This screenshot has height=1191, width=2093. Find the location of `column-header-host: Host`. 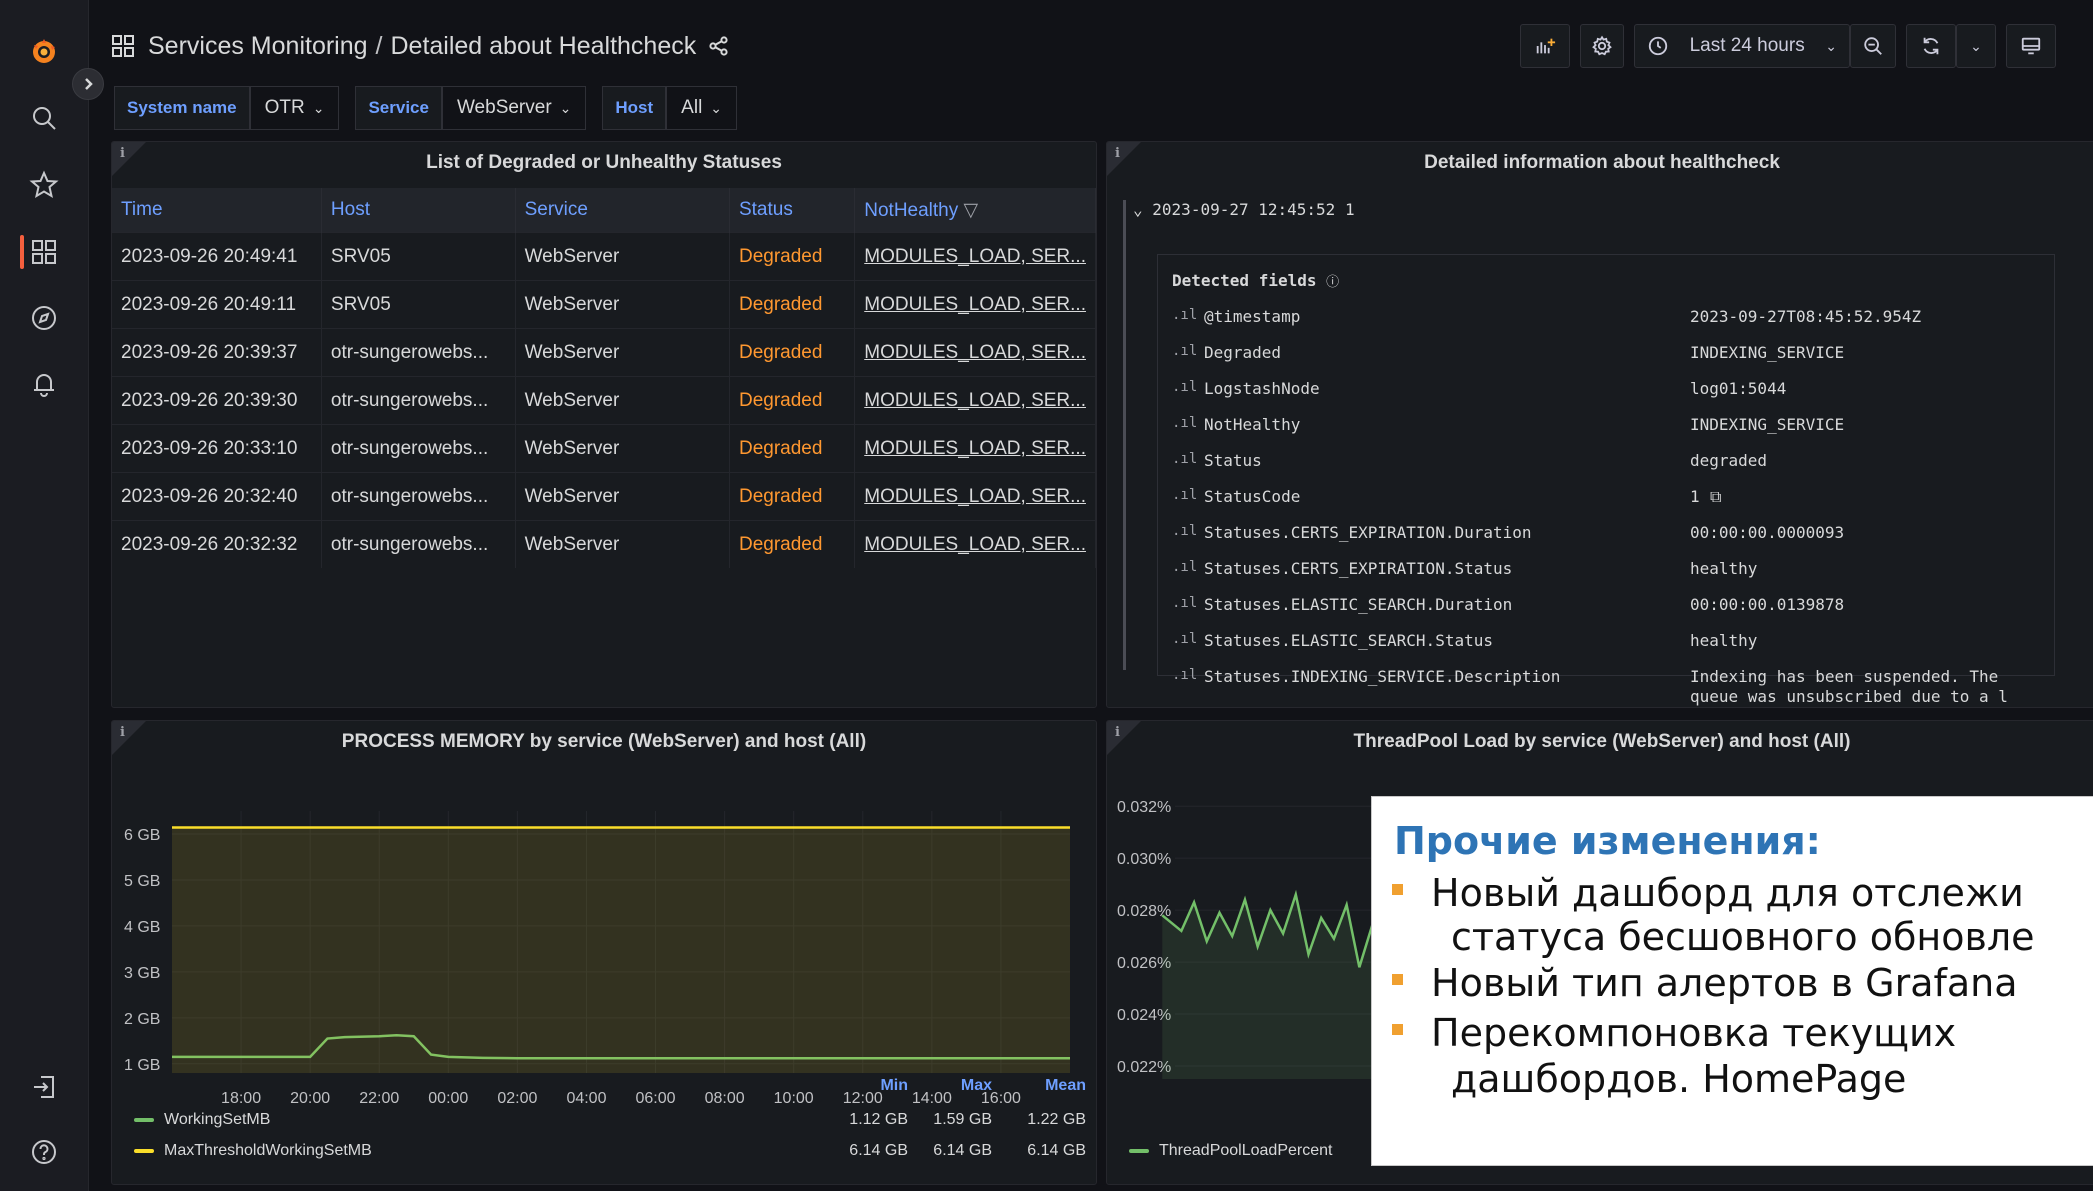

column-header-host: Host is located at coordinates (418, 210).